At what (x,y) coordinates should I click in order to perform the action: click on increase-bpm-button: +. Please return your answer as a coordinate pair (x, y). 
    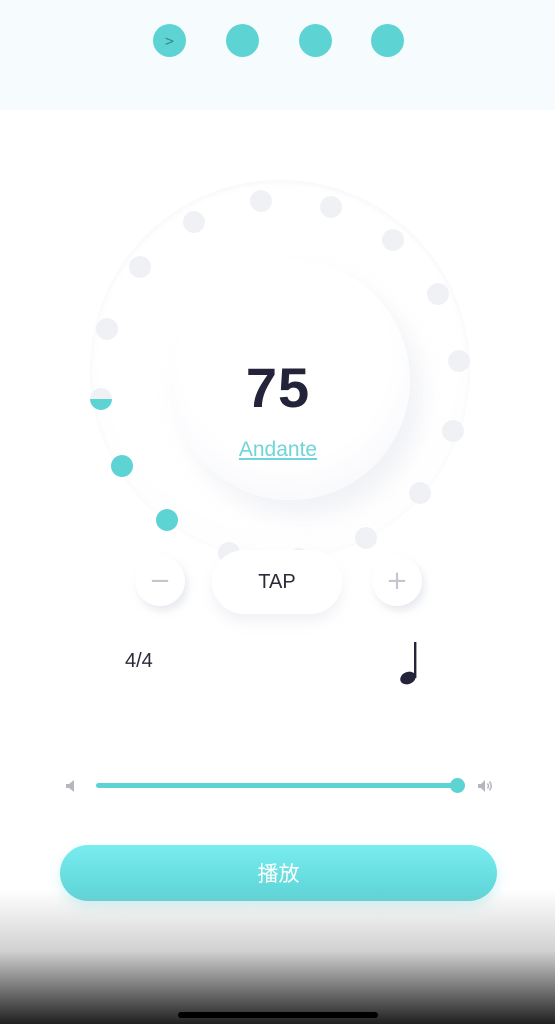
    Looking at the image, I should click on (397, 581).